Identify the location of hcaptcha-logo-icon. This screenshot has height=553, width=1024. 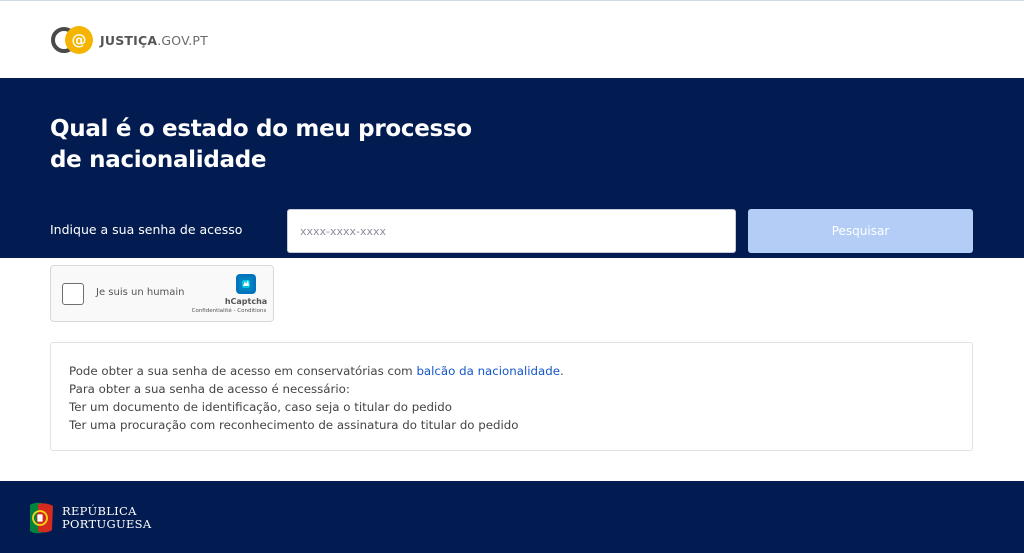
(246, 284).